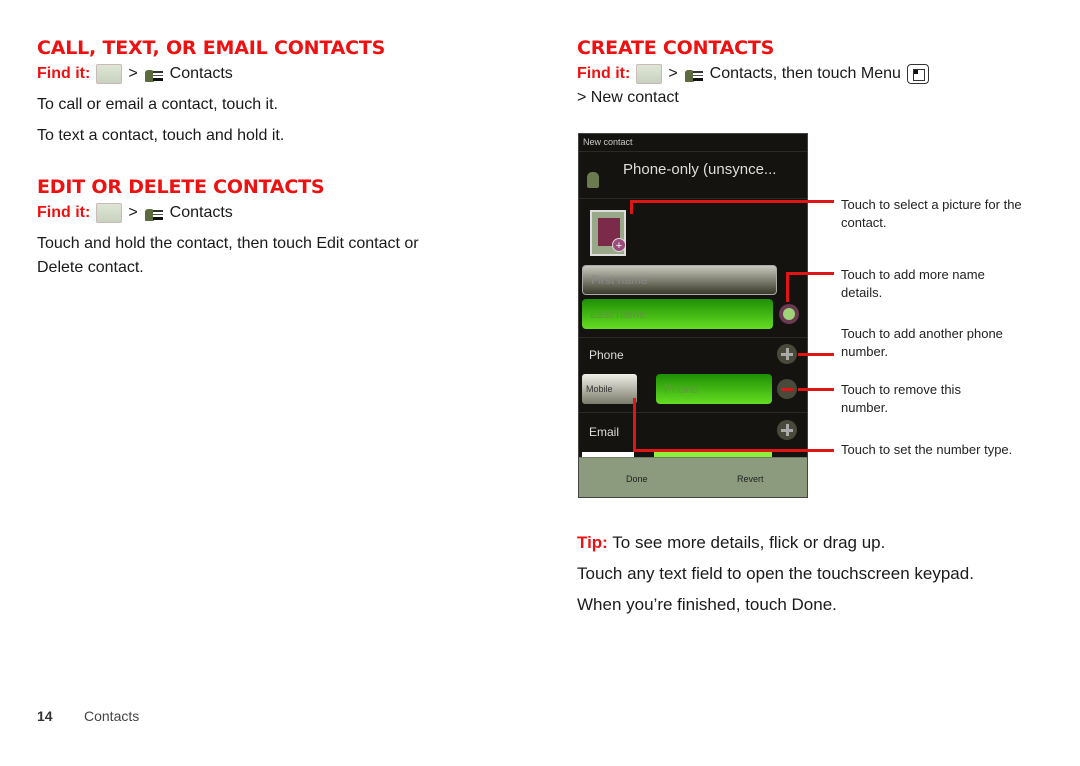  What do you see at coordinates (677, 314) in the screenshot?
I see `last-name-field: Last name` at bounding box center [677, 314].